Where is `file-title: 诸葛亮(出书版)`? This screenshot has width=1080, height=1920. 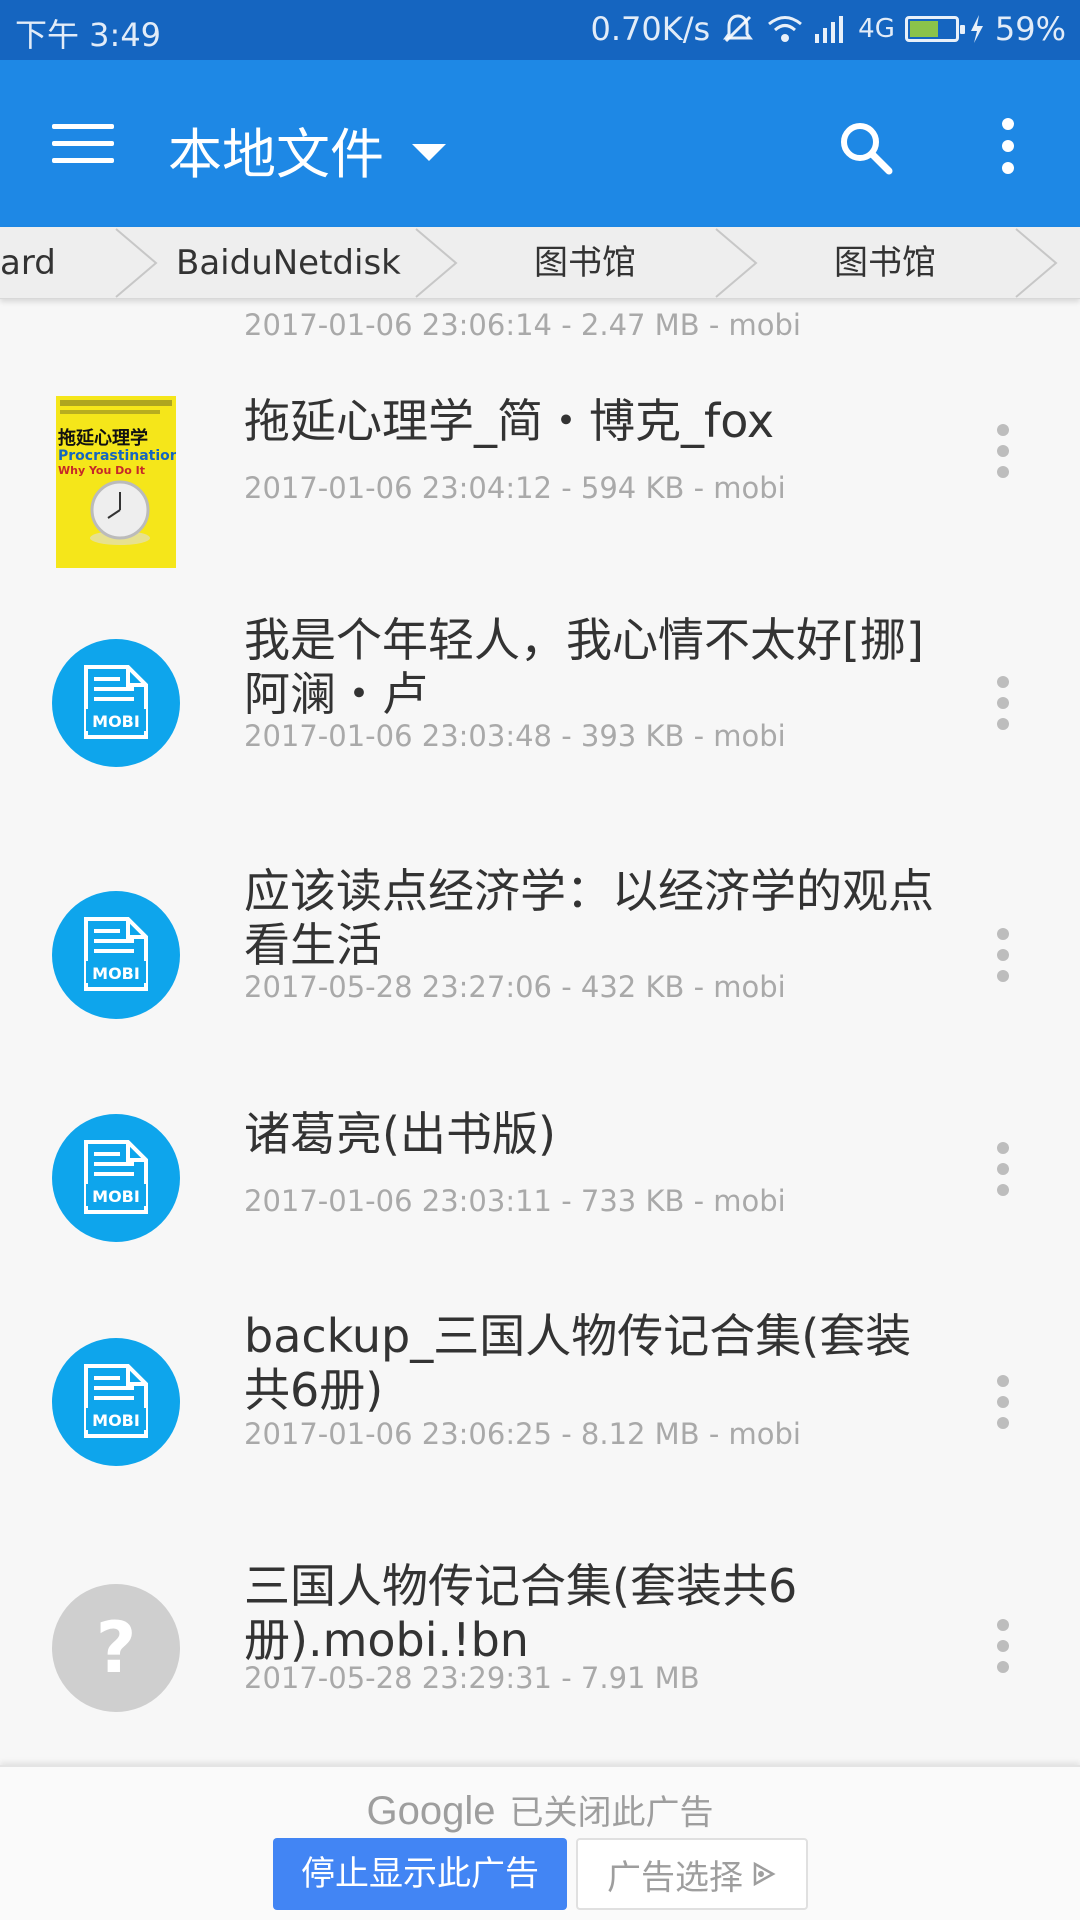
file-title: 诸葛亮(出书版) is located at coordinates (400, 1134).